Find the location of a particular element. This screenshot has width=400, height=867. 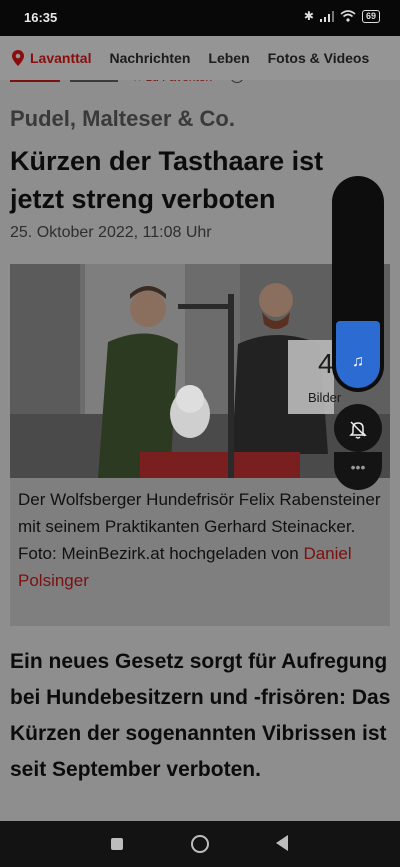

gallery-label: Bilder is located at coordinates (325, 397).